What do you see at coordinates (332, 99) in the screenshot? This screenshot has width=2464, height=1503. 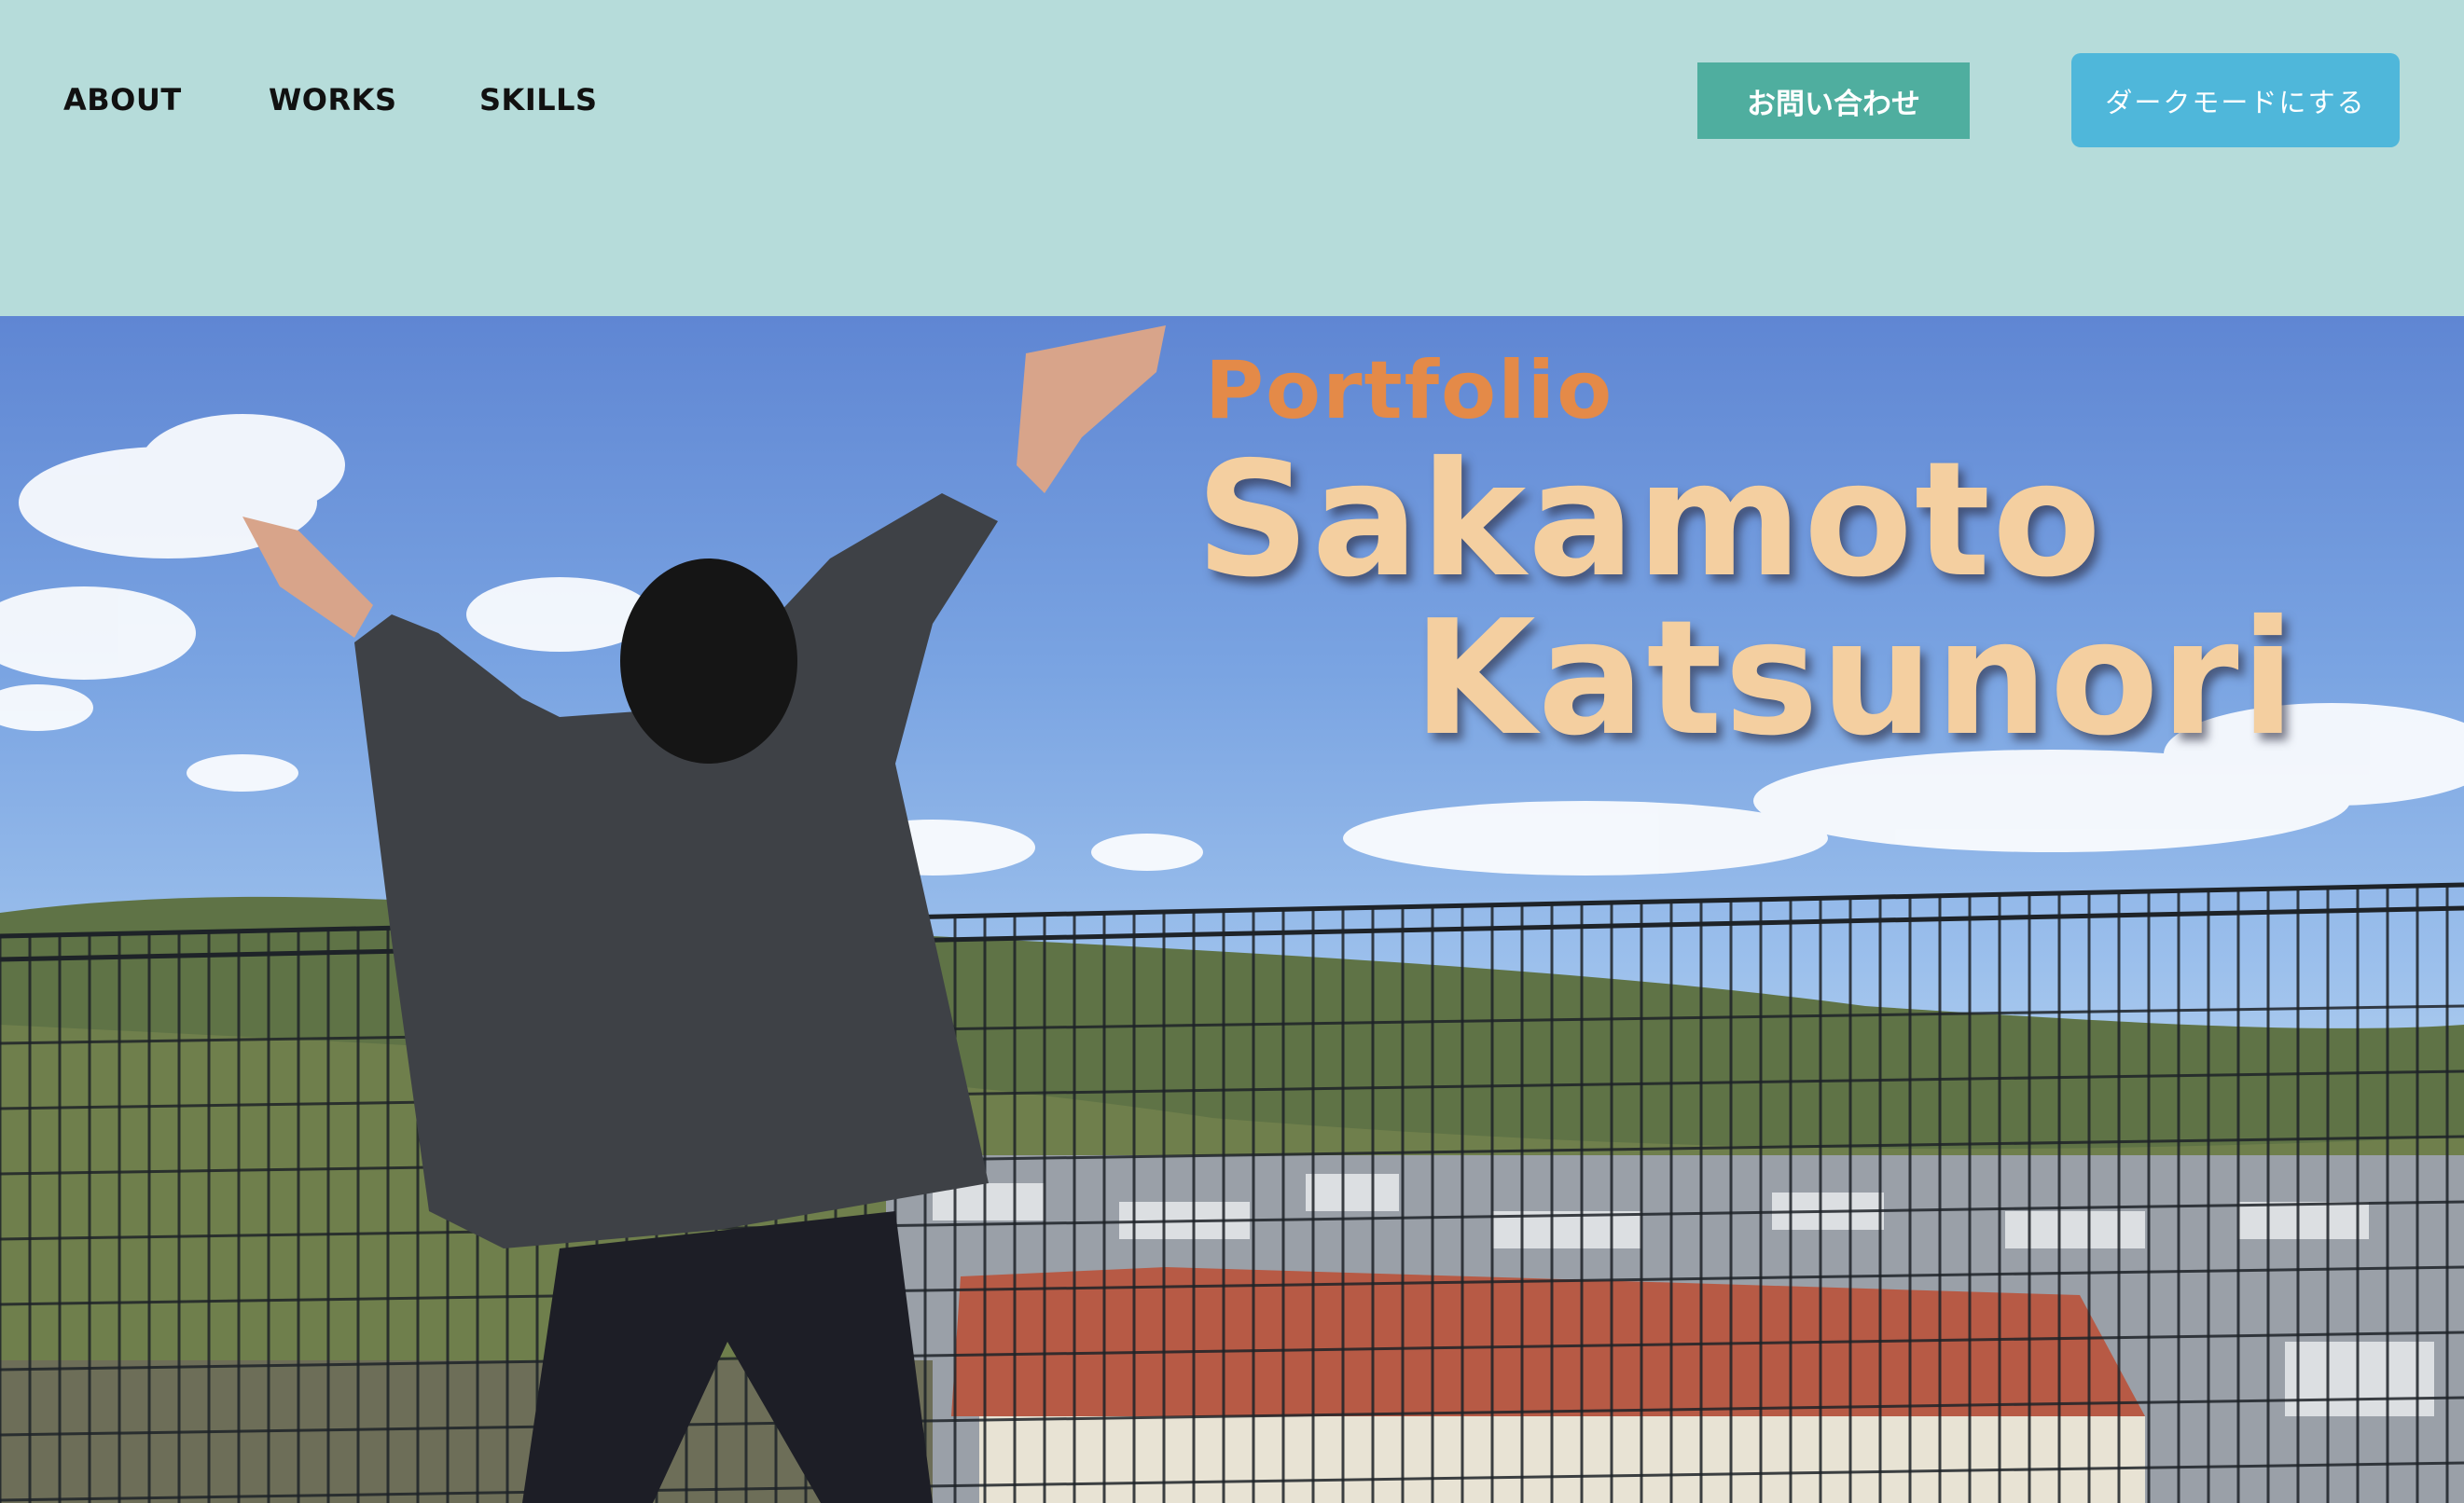 I see `nav-works-link: WORKS` at bounding box center [332, 99].